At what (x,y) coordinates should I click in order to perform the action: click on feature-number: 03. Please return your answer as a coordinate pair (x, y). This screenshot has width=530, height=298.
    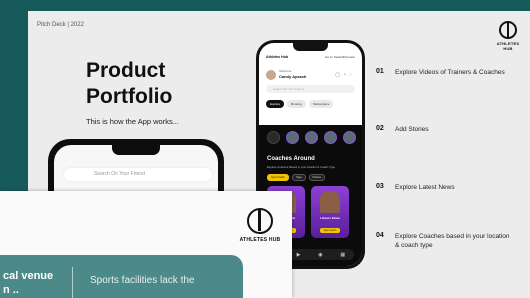
    Looking at the image, I should click on (380, 186).